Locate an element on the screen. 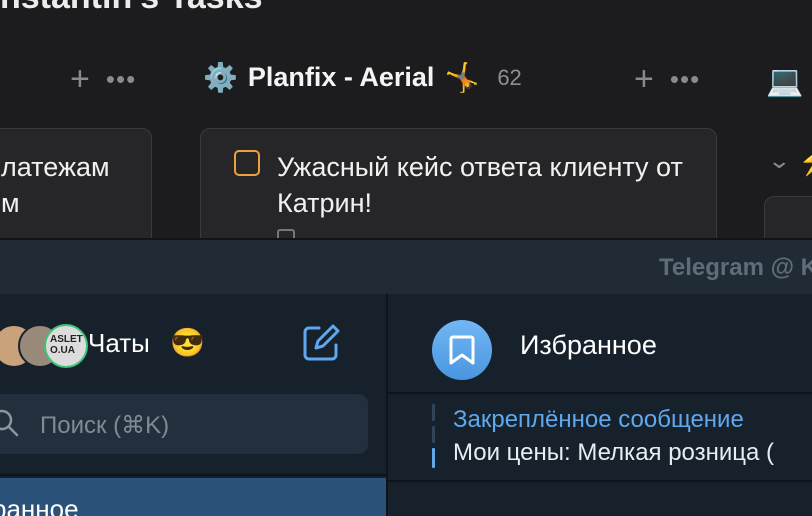 The image size is (812, 516). board-title: nstantin's Tasks is located at coordinates (131, 8).